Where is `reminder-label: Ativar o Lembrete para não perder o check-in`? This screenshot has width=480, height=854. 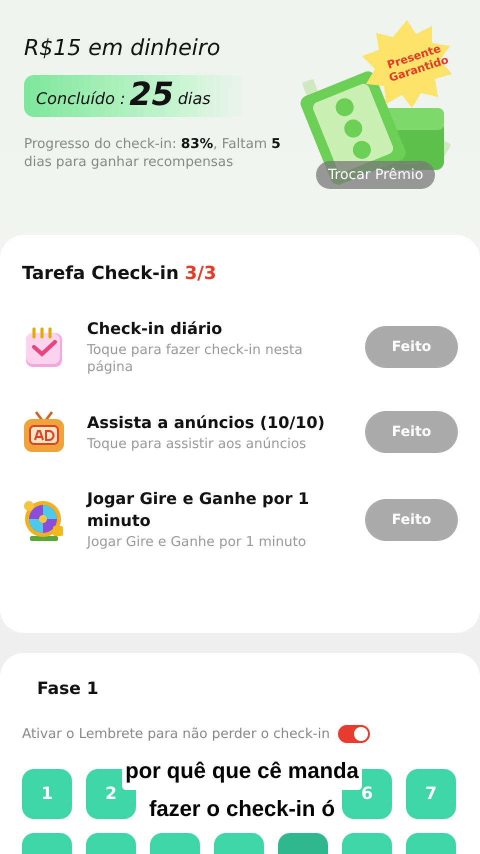 reminder-label: Ativar o Lembrete para não perder o check-in is located at coordinates (176, 734).